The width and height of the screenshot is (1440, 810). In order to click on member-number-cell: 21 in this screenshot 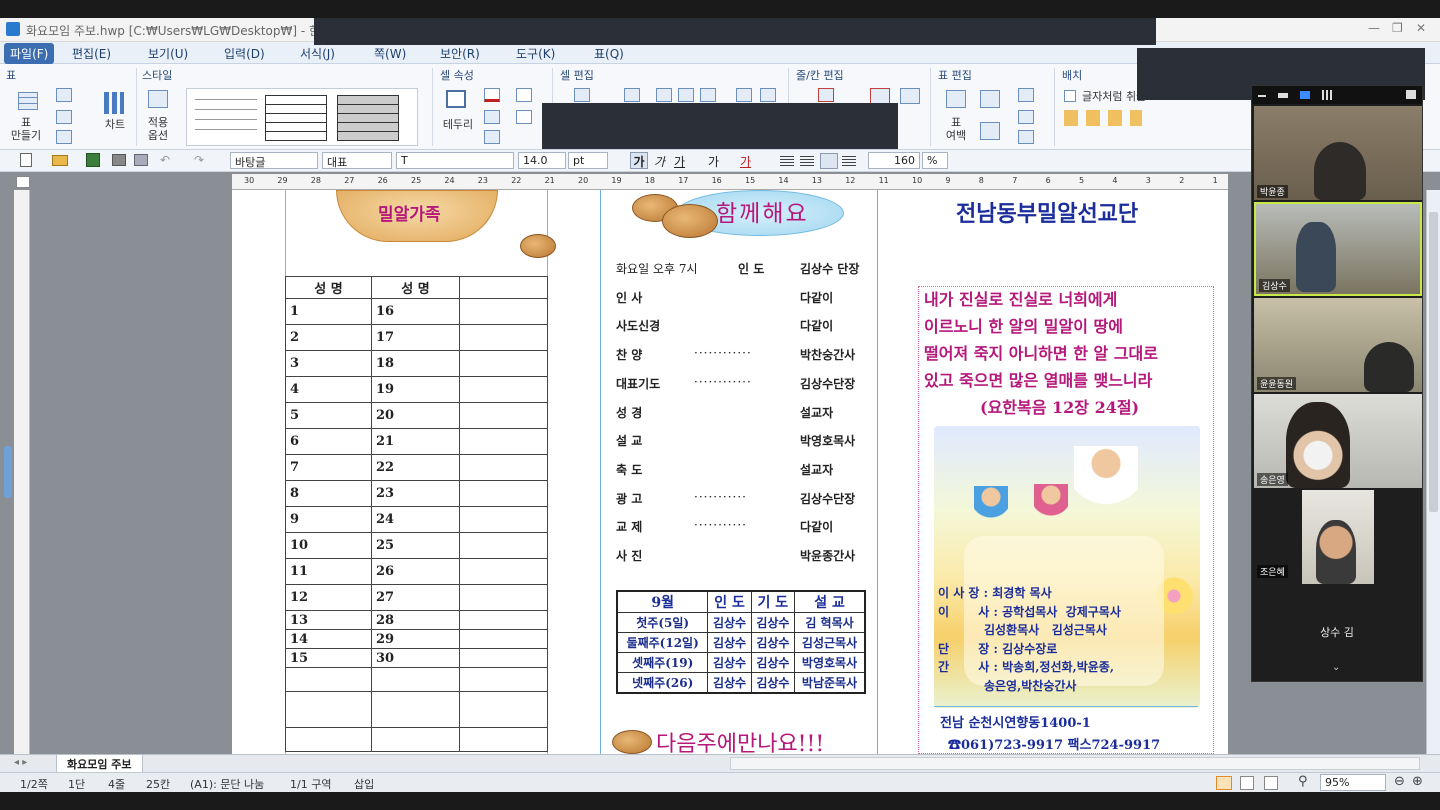, I will do `click(415, 441)`.